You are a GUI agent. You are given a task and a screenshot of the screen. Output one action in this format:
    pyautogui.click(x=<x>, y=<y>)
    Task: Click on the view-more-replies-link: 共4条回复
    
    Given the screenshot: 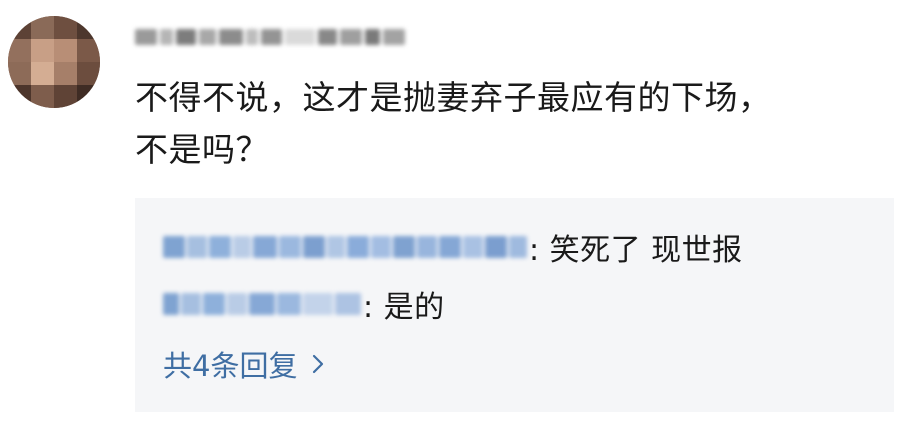 What is the action you would take?
    pyautogui.click(x=244, y=364)
    